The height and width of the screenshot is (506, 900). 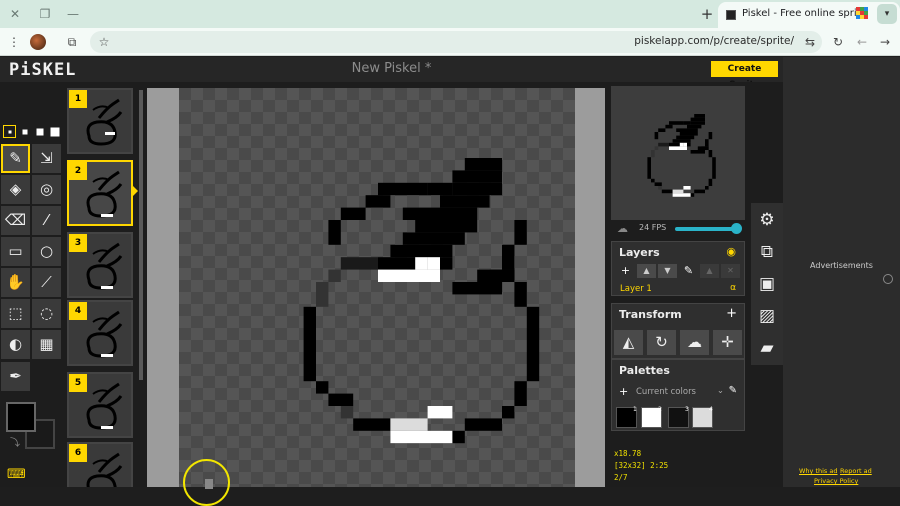 I want to click on color-picker-tool-icon: ✒, so click(x=15, y=376).